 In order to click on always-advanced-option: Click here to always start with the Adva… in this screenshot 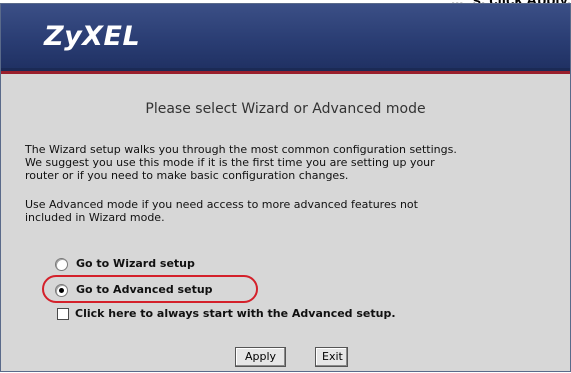, I will do `click(226, 314)`.